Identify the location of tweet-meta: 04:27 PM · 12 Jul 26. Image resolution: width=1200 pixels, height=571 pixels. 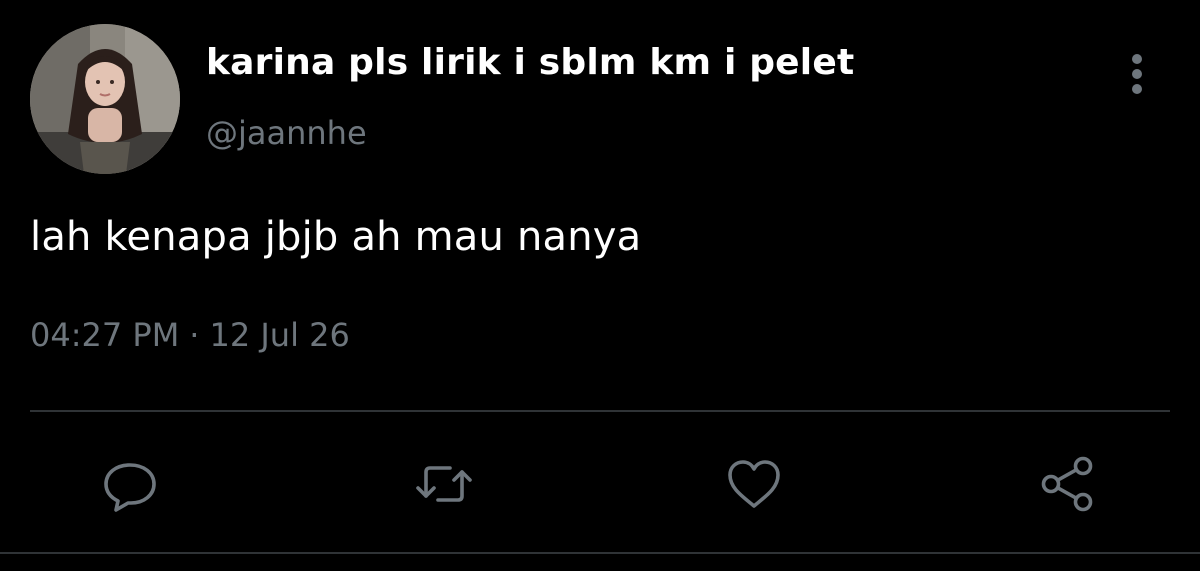
(190, 335).